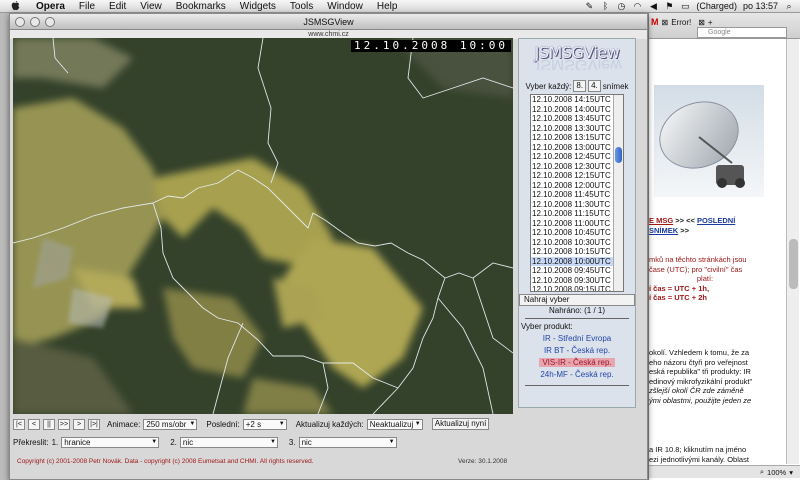 This screenshot has height=480, width=800. Describe the element at coordinates (724, 471) in the screenshot. I see `status-bar: ⌕ 100% ▾` at that location.